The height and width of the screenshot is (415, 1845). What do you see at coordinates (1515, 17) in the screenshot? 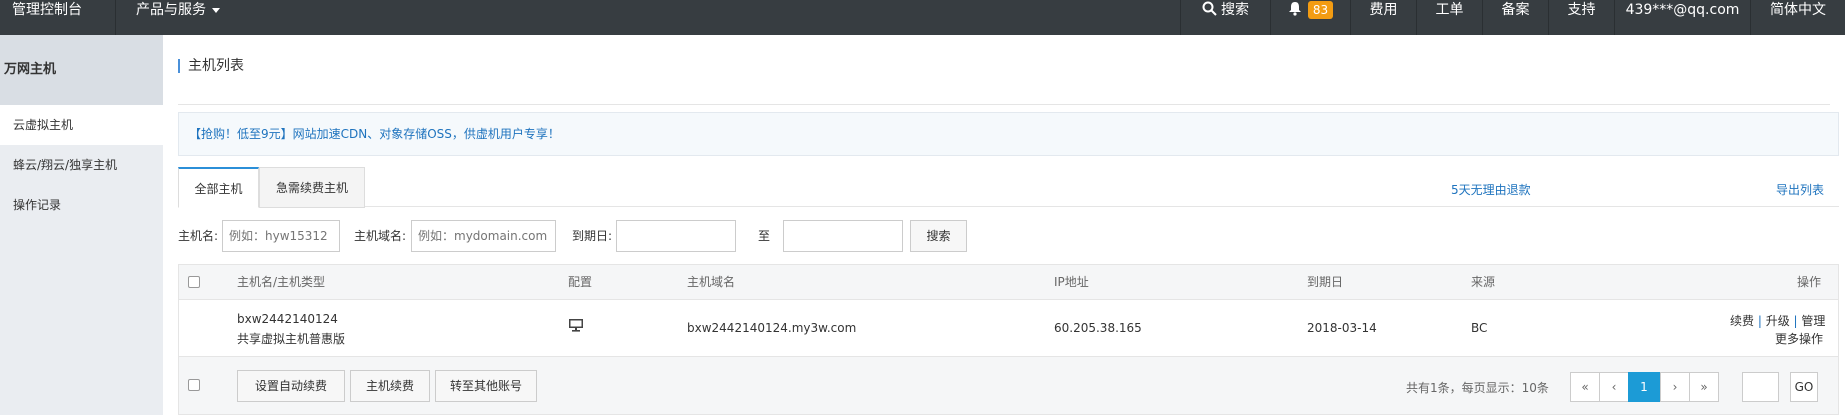
I see `filing-link: 备案` at bounding box center [1515, 17].